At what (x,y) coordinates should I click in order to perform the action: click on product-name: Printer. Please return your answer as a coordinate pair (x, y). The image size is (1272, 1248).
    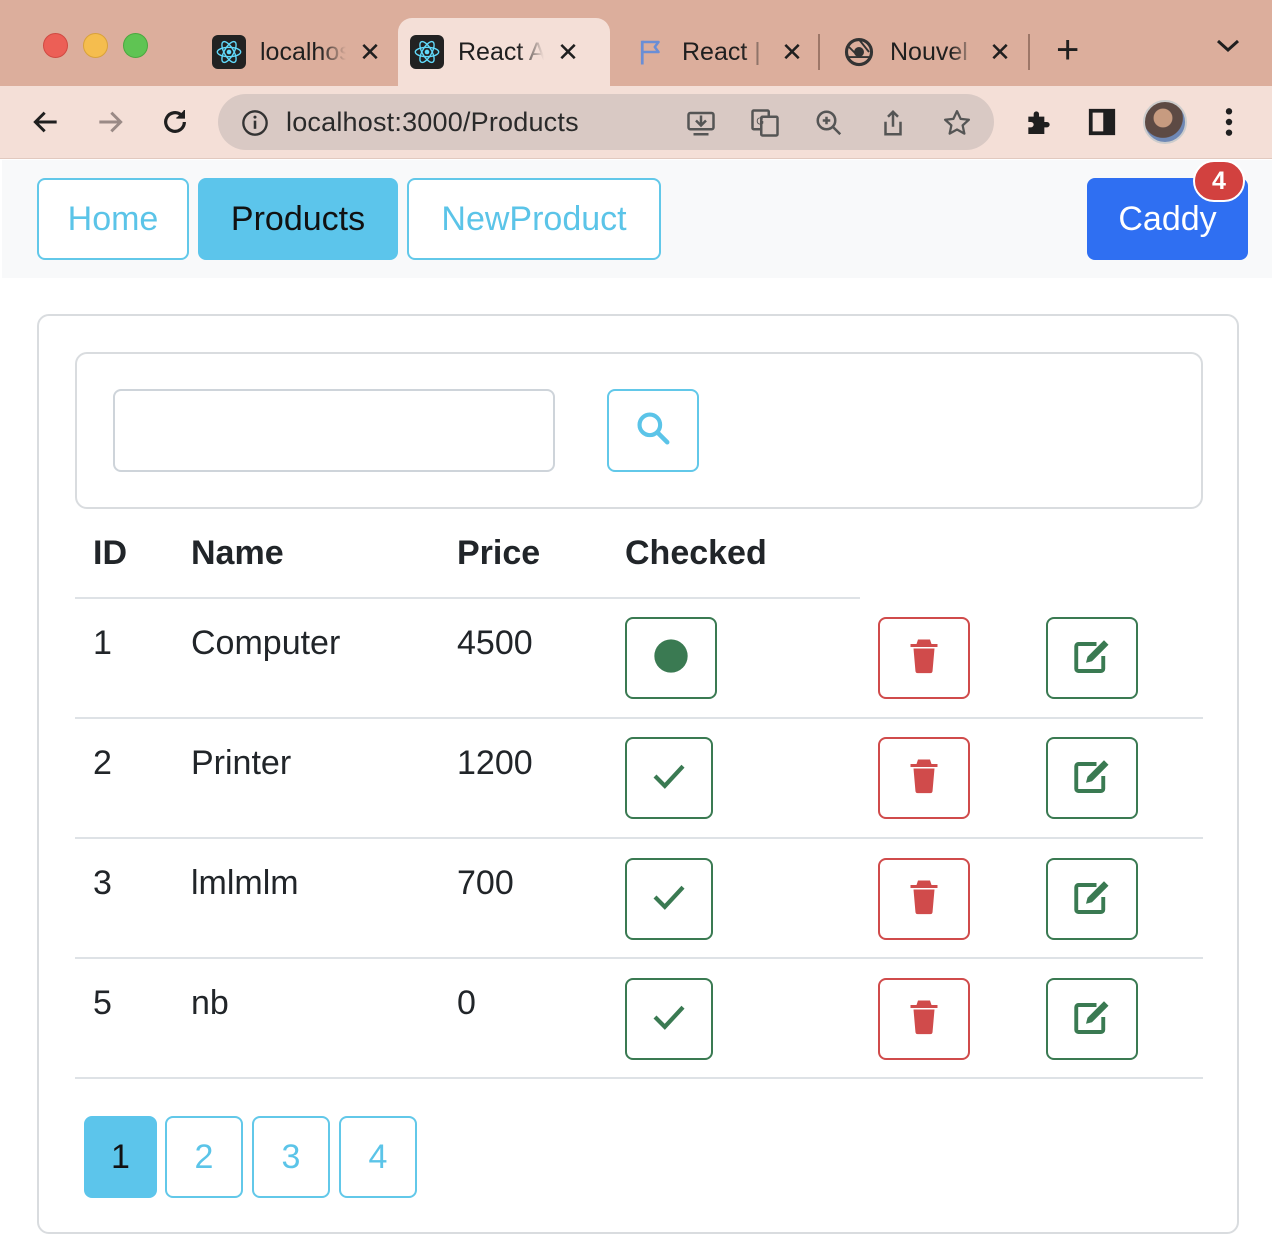
    Looking at the image, I should click on (241, 763).